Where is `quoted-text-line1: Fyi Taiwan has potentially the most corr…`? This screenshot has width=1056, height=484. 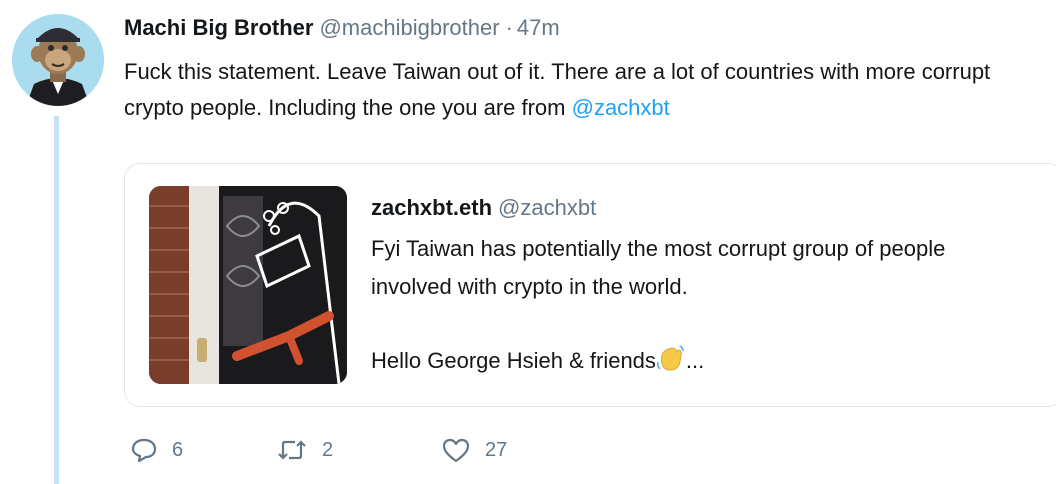 quoted-text-line1: Fyi Taiwan has potentially the most corr… is located at coordinates (658, 267).